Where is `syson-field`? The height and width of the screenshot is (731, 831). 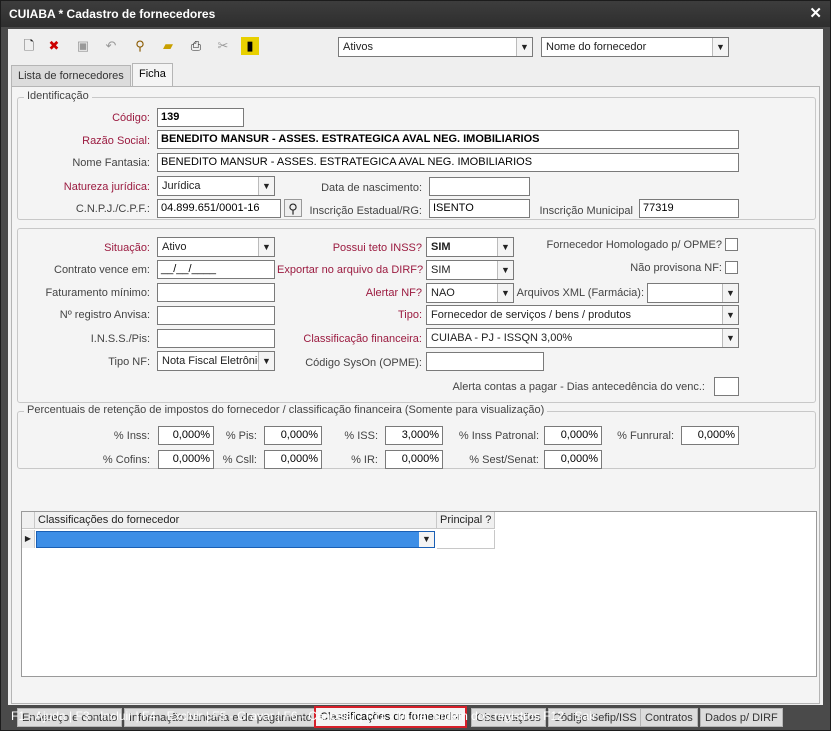 syson-field is located at coordinates (485, 361).